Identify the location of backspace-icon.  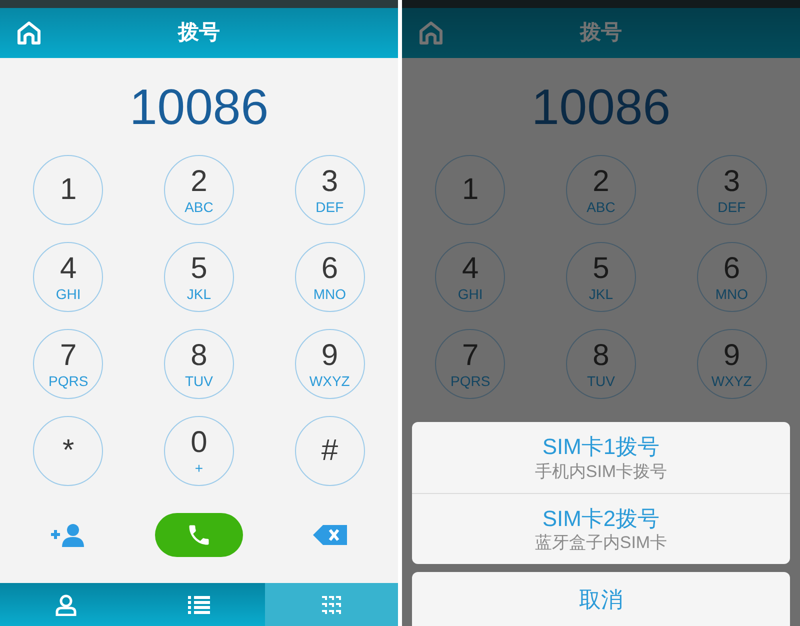
(330, 534).